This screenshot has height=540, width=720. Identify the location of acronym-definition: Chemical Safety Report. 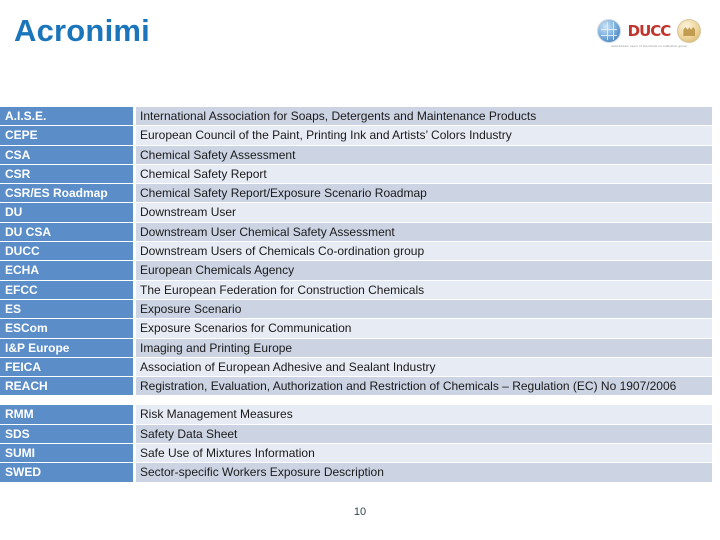
(424, 174).